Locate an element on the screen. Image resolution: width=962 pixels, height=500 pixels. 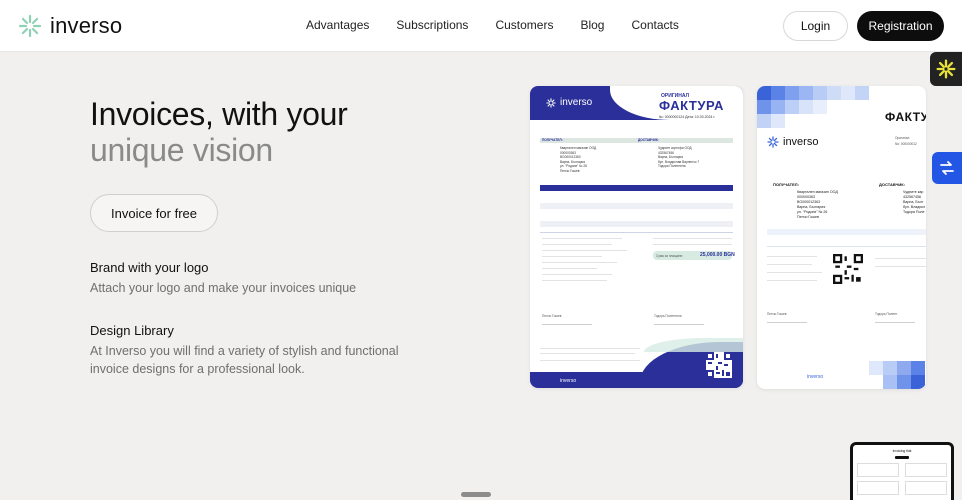
thumbnail-title: Invoicing that is located at coordinates (902, 451).